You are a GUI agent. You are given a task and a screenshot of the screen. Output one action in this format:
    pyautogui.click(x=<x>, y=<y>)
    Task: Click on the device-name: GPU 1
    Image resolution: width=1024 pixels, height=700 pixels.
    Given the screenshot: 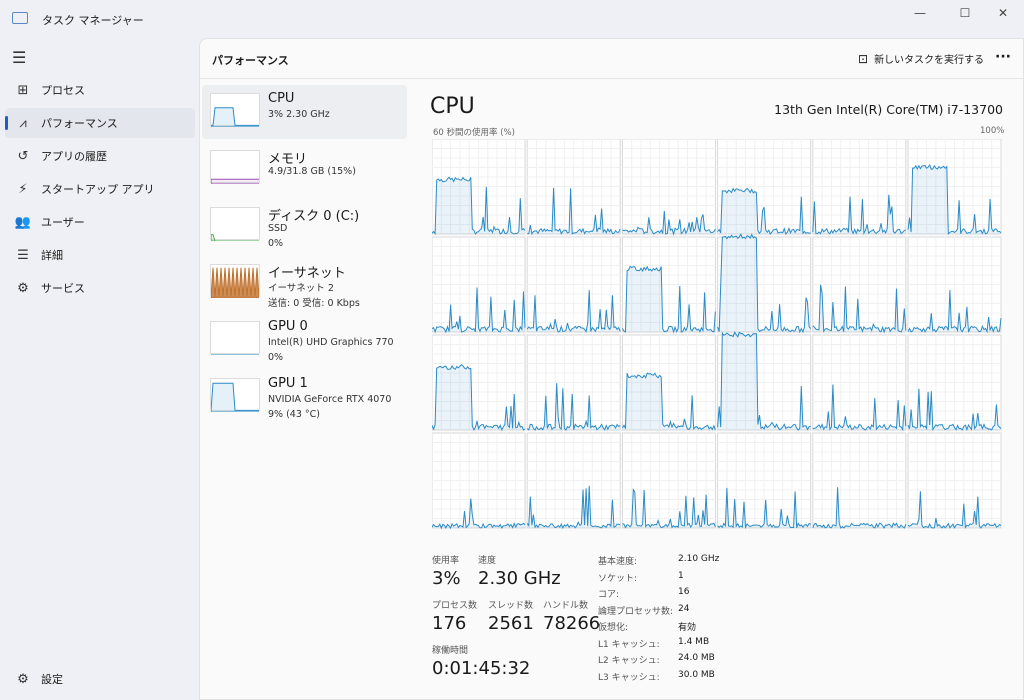 What is the action you would take?
    pyautogui.click(x=288, y=383)
    